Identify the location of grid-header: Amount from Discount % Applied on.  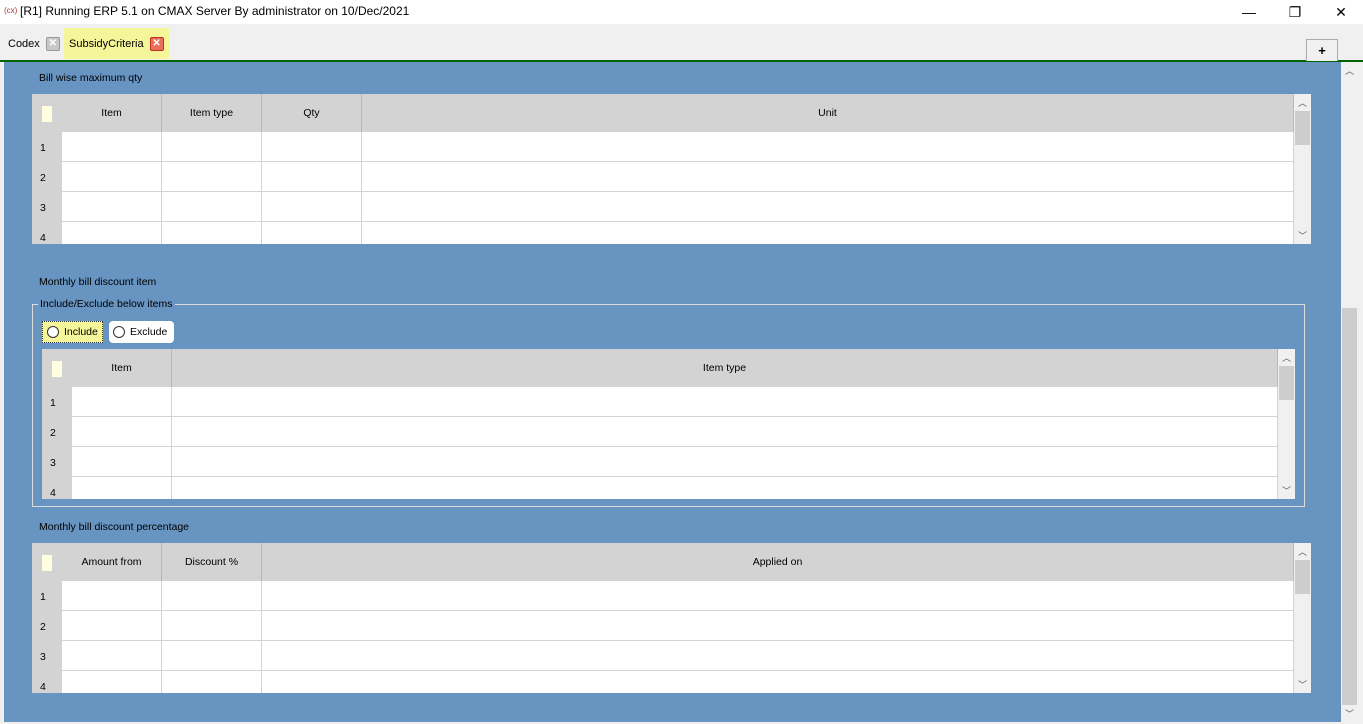
(663, 562).